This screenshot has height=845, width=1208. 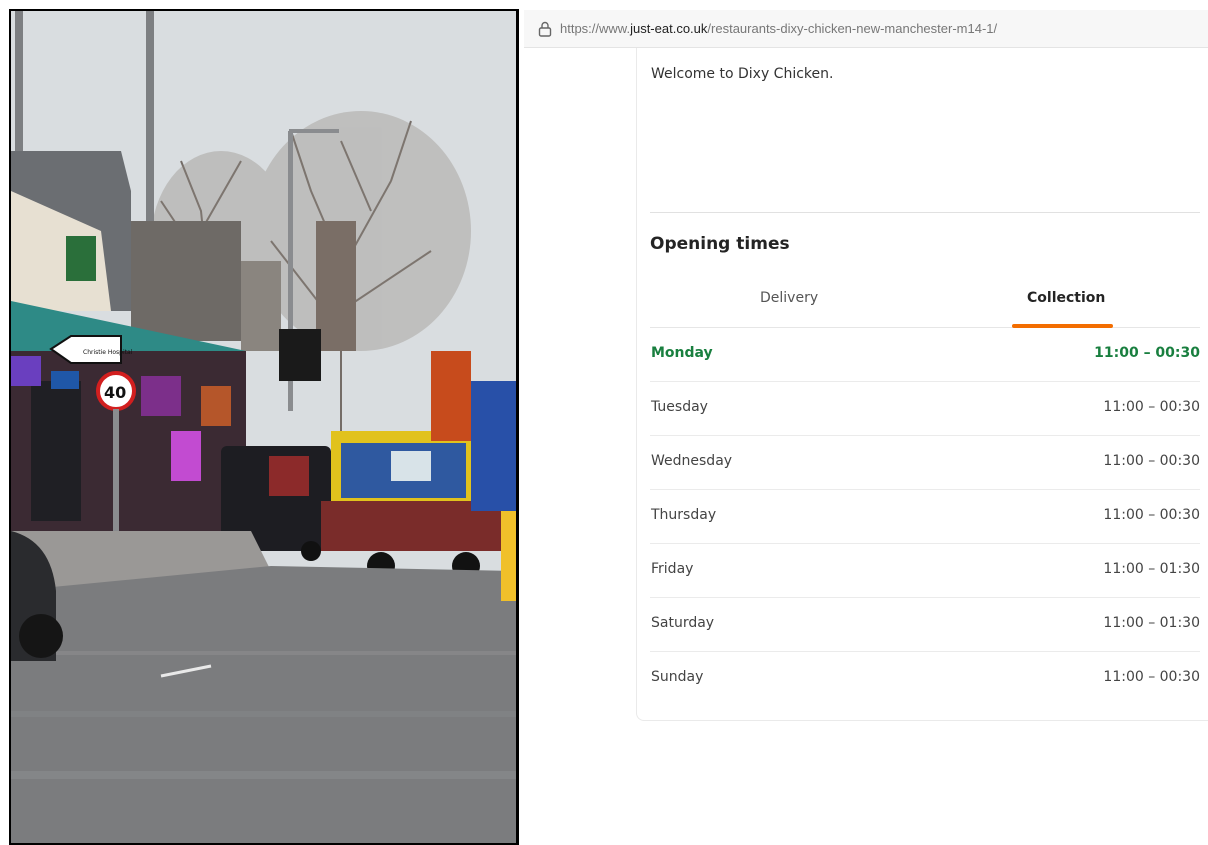 I want to click on url-prefix: https://www., so click(x=595, y=28).